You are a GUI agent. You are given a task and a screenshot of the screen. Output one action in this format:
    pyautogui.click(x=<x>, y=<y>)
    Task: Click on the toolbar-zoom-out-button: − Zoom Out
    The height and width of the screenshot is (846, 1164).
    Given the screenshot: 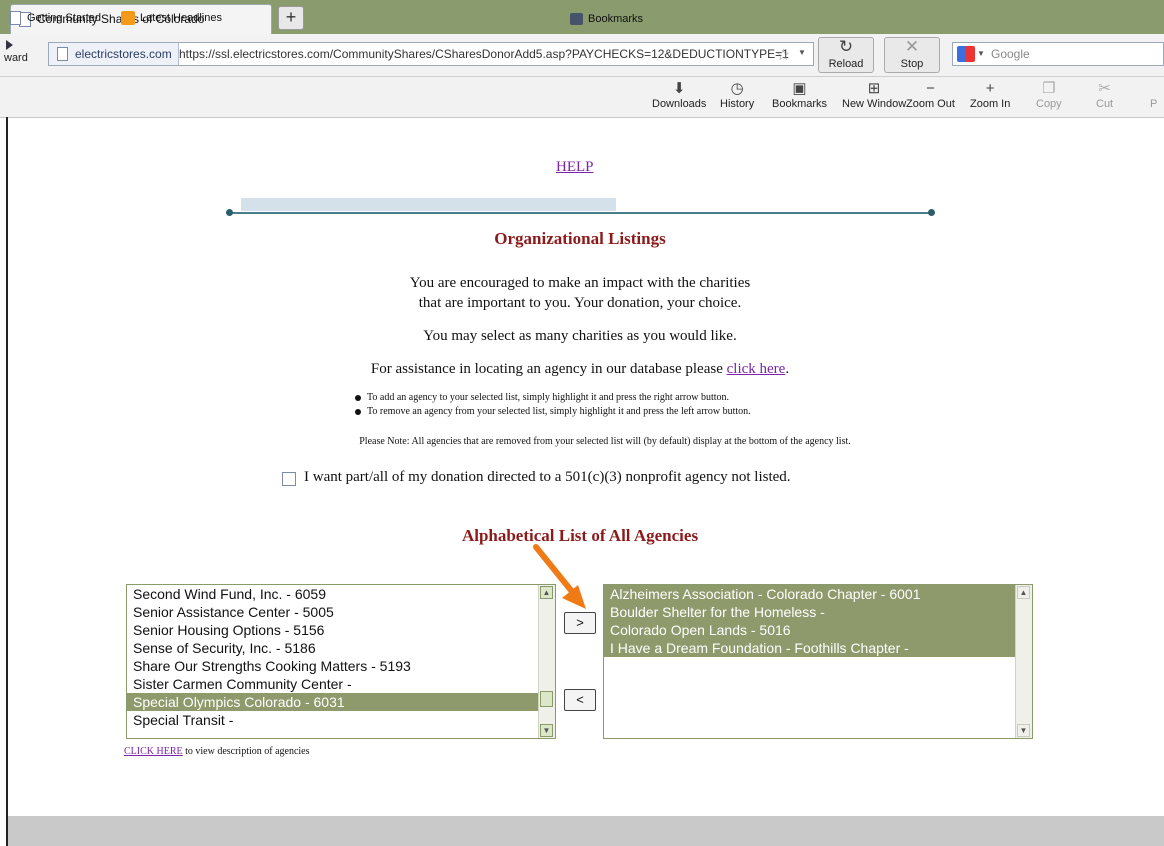 What is the action you would take?
    pyautogui.click(x=930, y=95)
    